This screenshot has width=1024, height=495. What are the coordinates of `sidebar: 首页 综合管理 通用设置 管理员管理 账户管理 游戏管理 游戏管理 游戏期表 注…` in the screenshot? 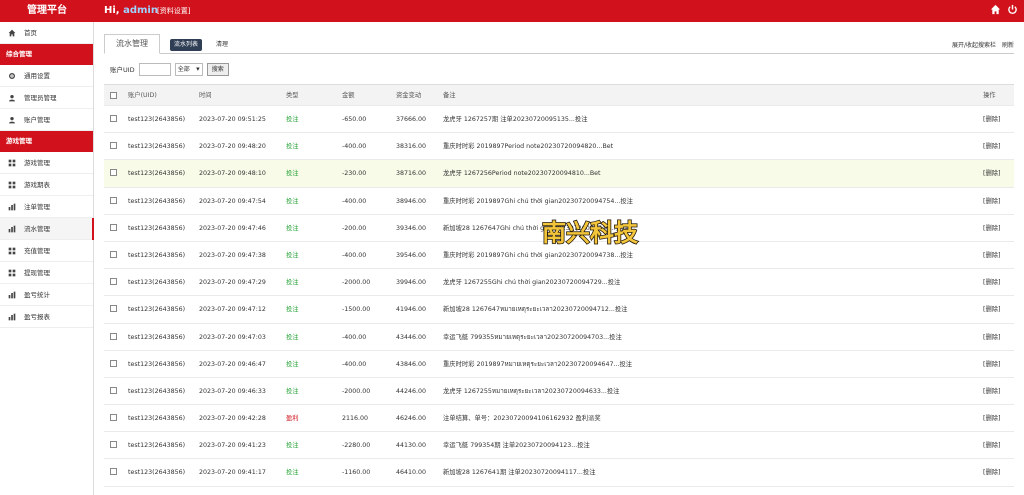 It's located at (47, 258).